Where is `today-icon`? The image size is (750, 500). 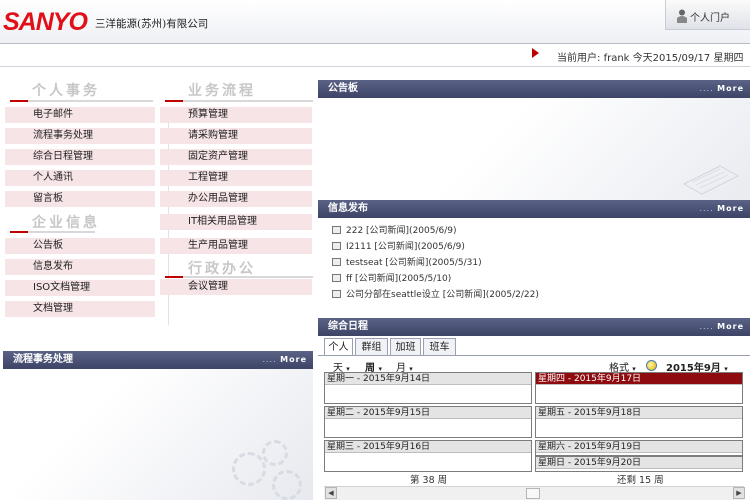 today-icon is located at coordinates (651, 365).